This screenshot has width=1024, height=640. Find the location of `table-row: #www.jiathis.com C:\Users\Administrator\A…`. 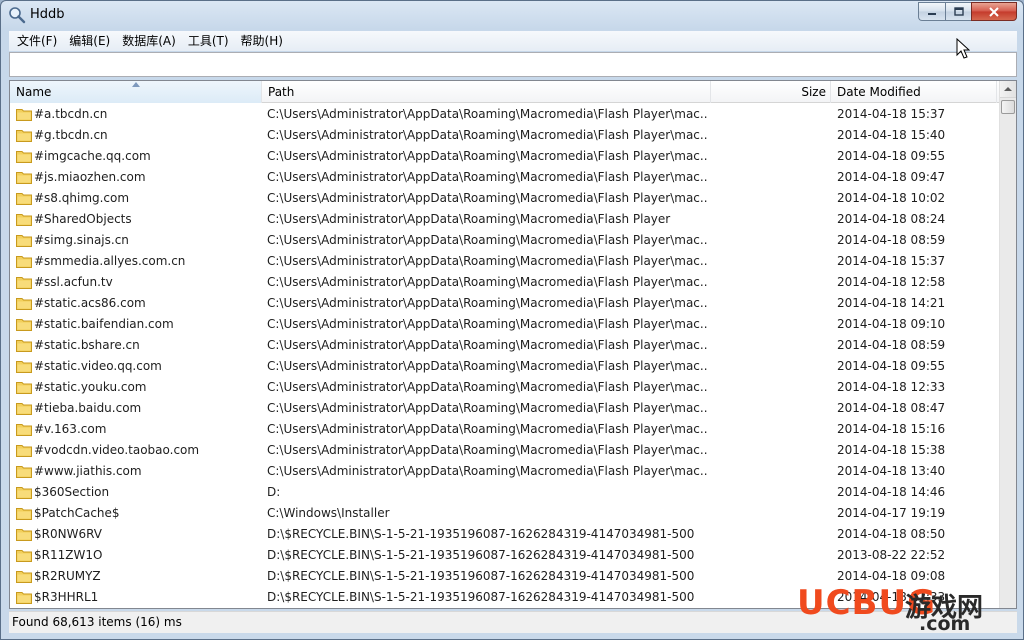

table-row: #www.jiathis.com C:\Users\Administrator\A… is located at coordinates (504, 471).